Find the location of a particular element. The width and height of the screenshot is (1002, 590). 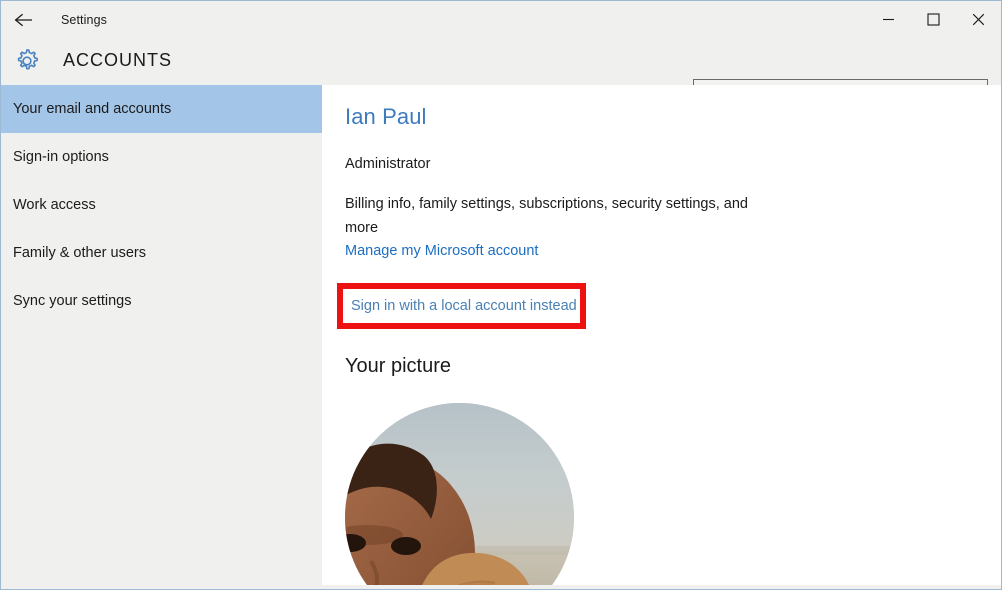

minimize-button is located at coordinates (888, 19).